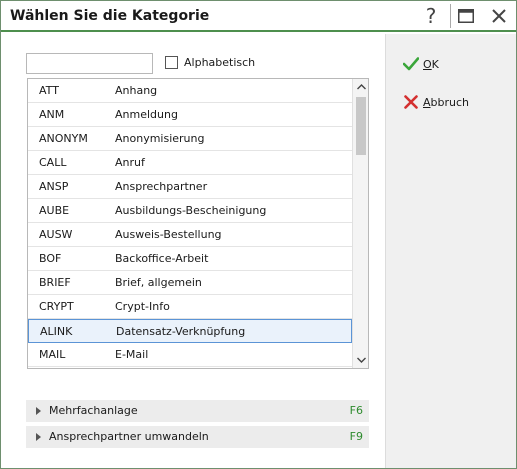  I want to click on list-item: CALL Anruf, so click(190, 163).